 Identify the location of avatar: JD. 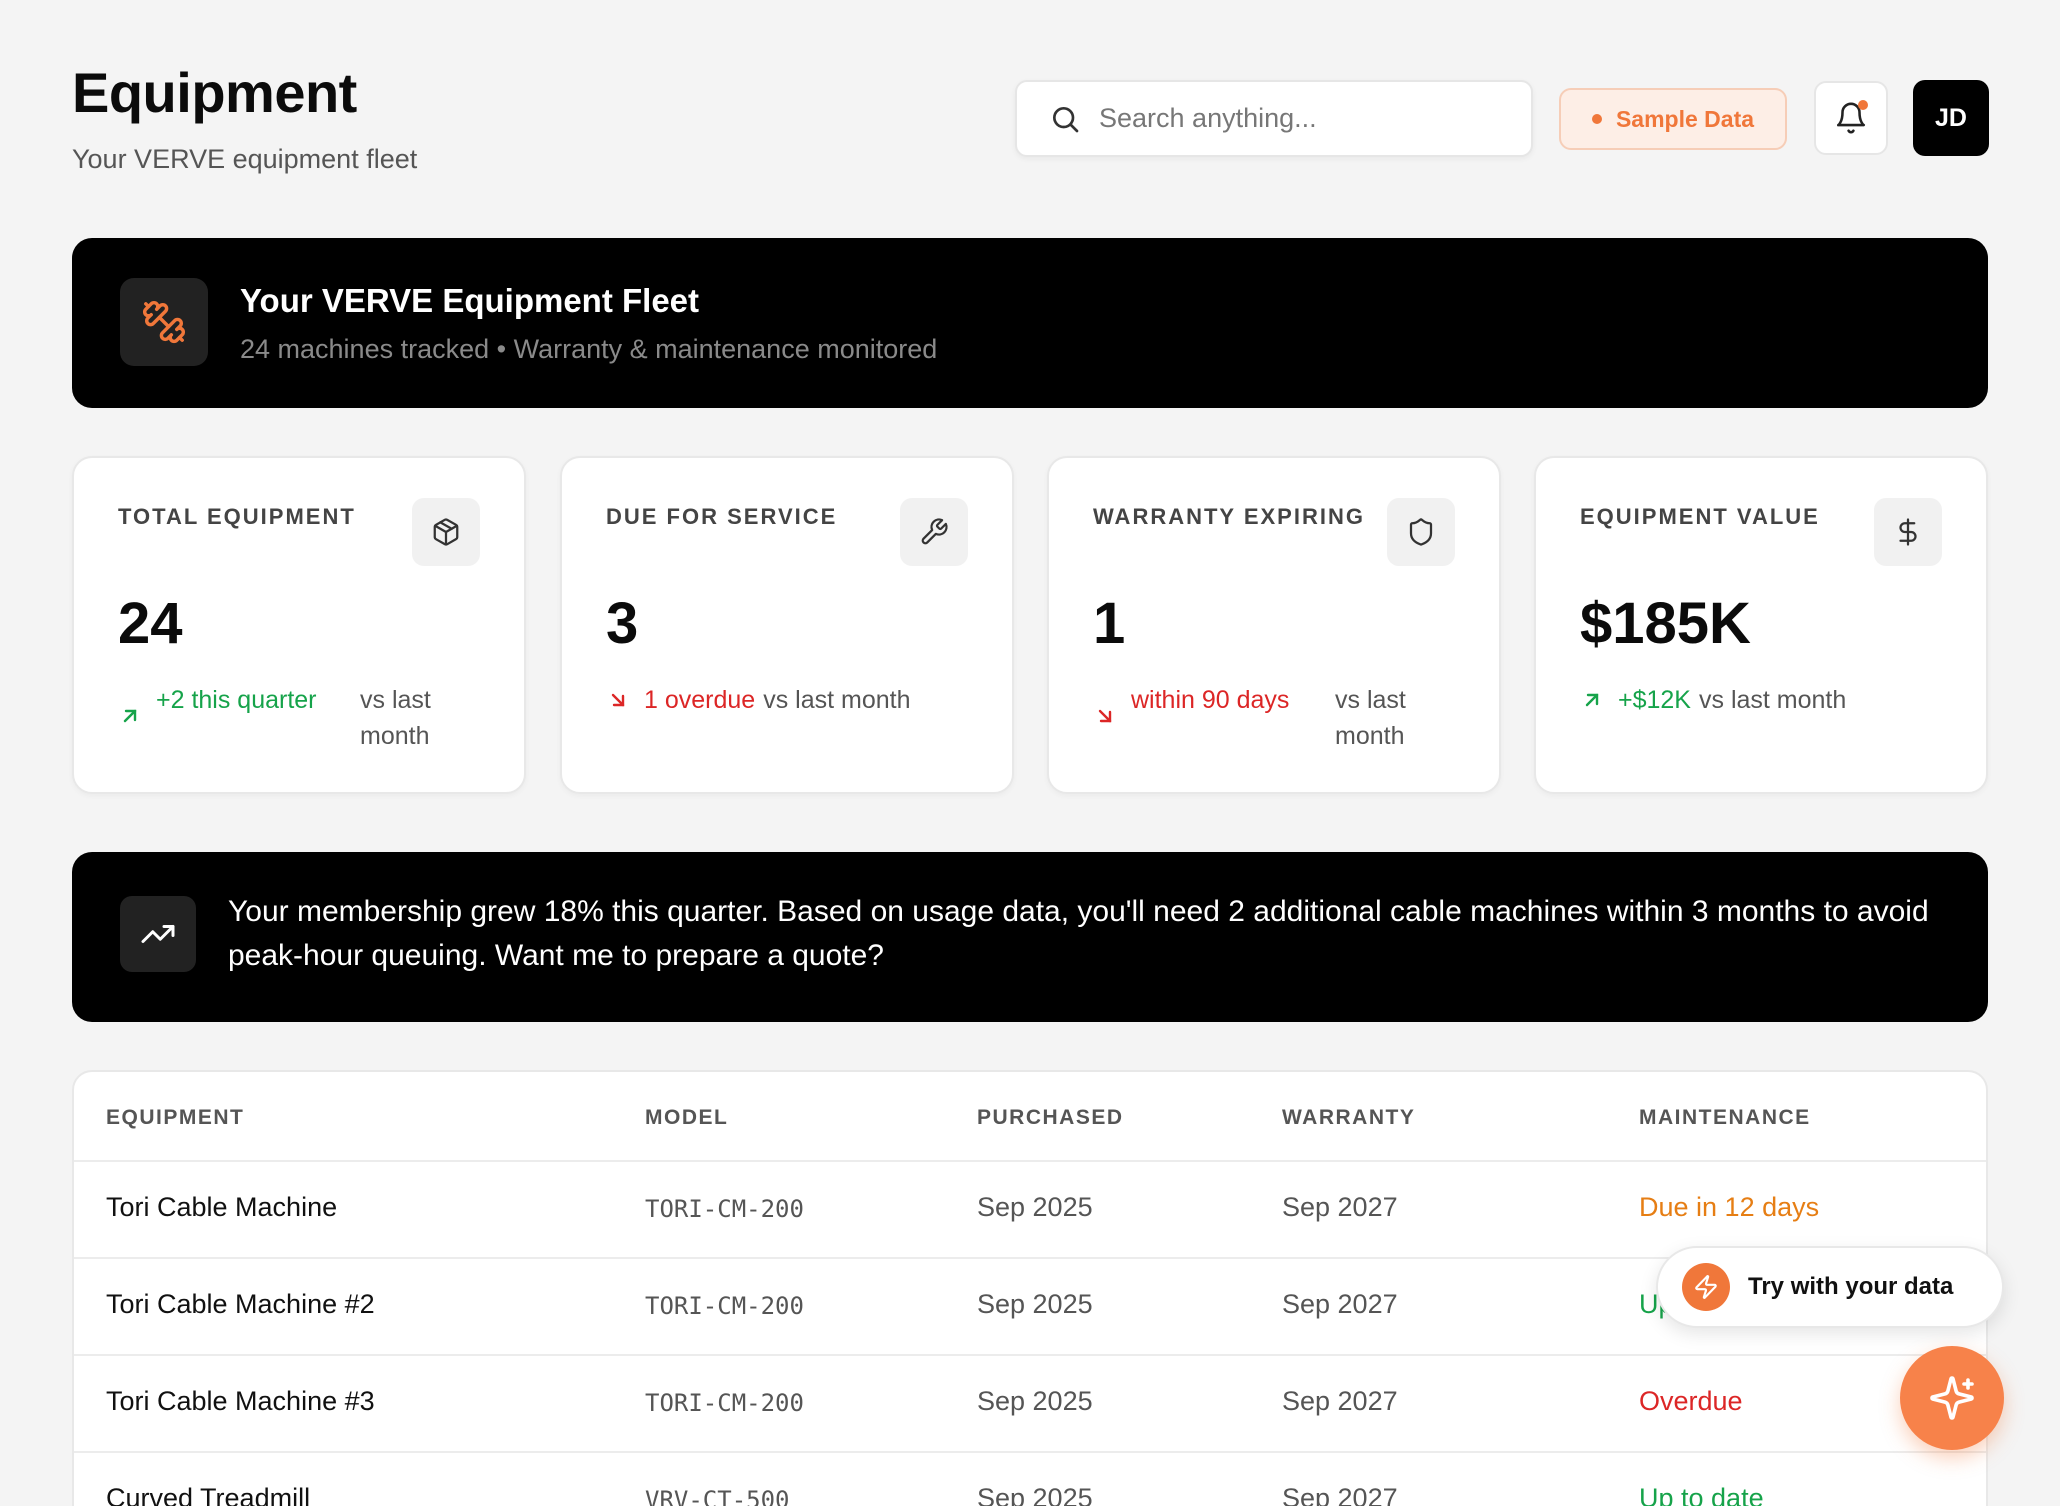
(1951, 118).